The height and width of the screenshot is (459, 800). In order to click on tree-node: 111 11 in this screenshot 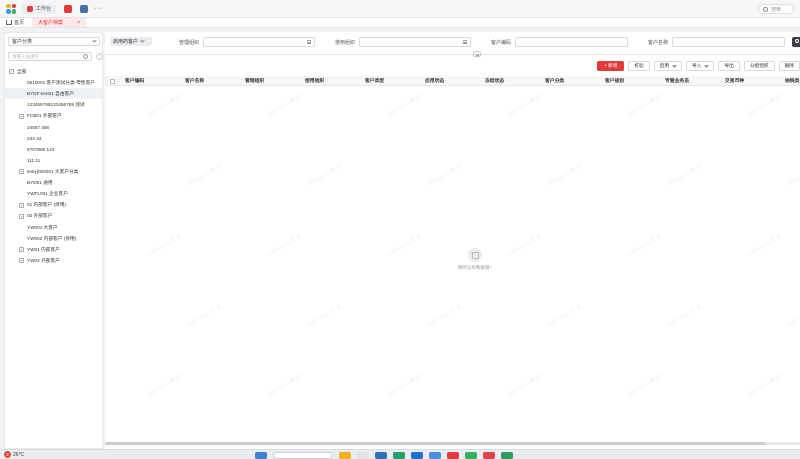, I will do `click(53, 160)`.